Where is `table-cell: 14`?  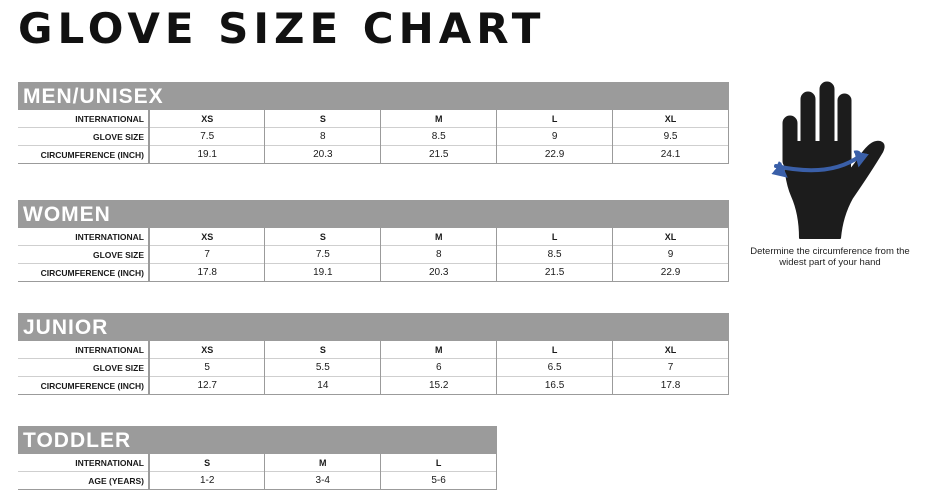 table-cell: 14 is located at coordinates (322, 385).